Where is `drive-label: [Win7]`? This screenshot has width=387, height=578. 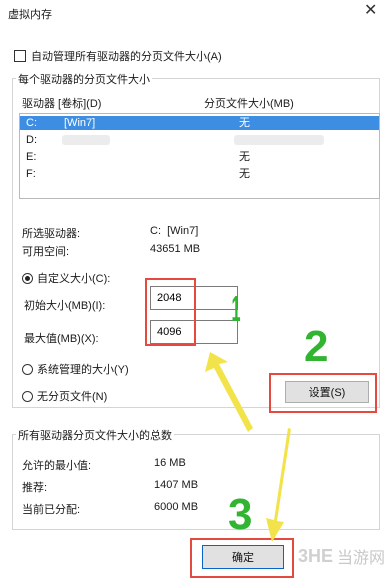
drive-label: [Win7] is located at coordinates (80, 123).